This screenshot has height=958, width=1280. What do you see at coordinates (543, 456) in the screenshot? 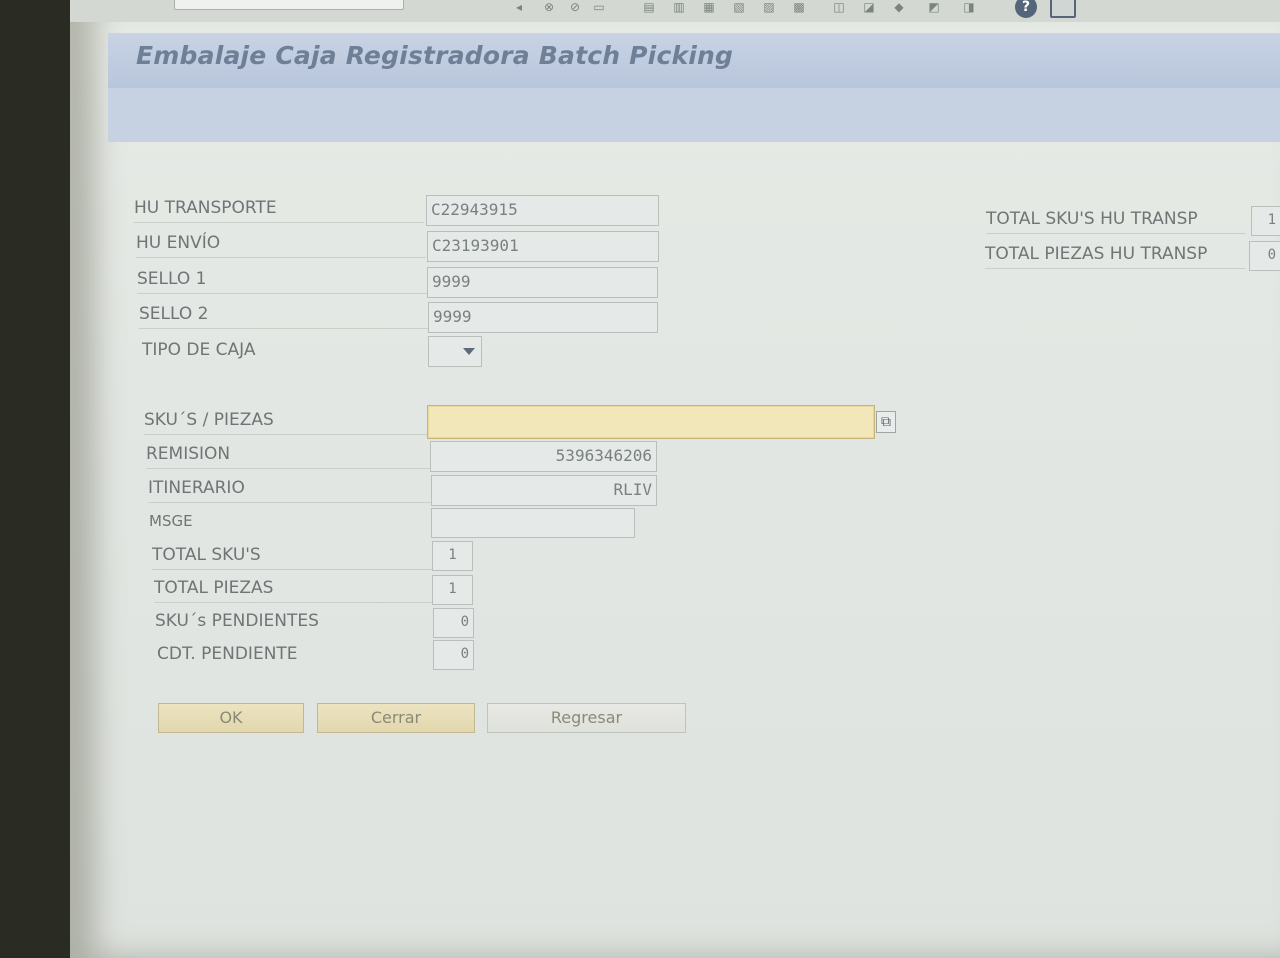
I see `remision-field: 5396346206` at bounding box center [543, 456].